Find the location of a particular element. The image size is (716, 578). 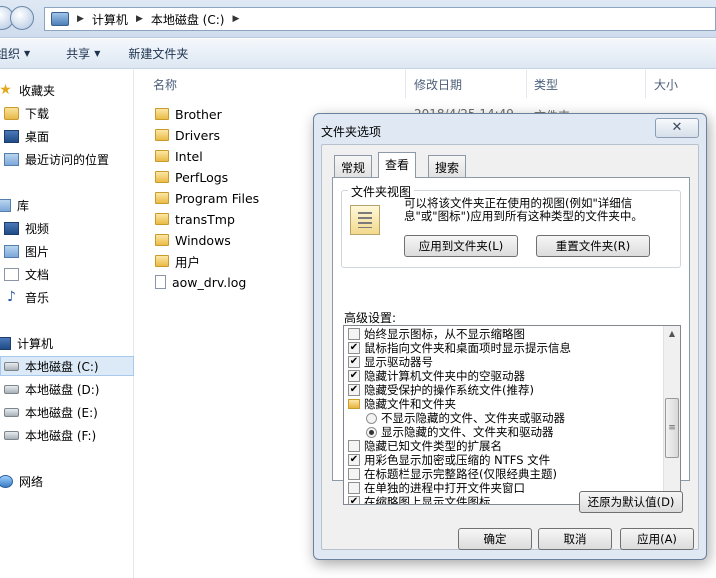

tab-view: 查看 is located at coordinates (397, 165).